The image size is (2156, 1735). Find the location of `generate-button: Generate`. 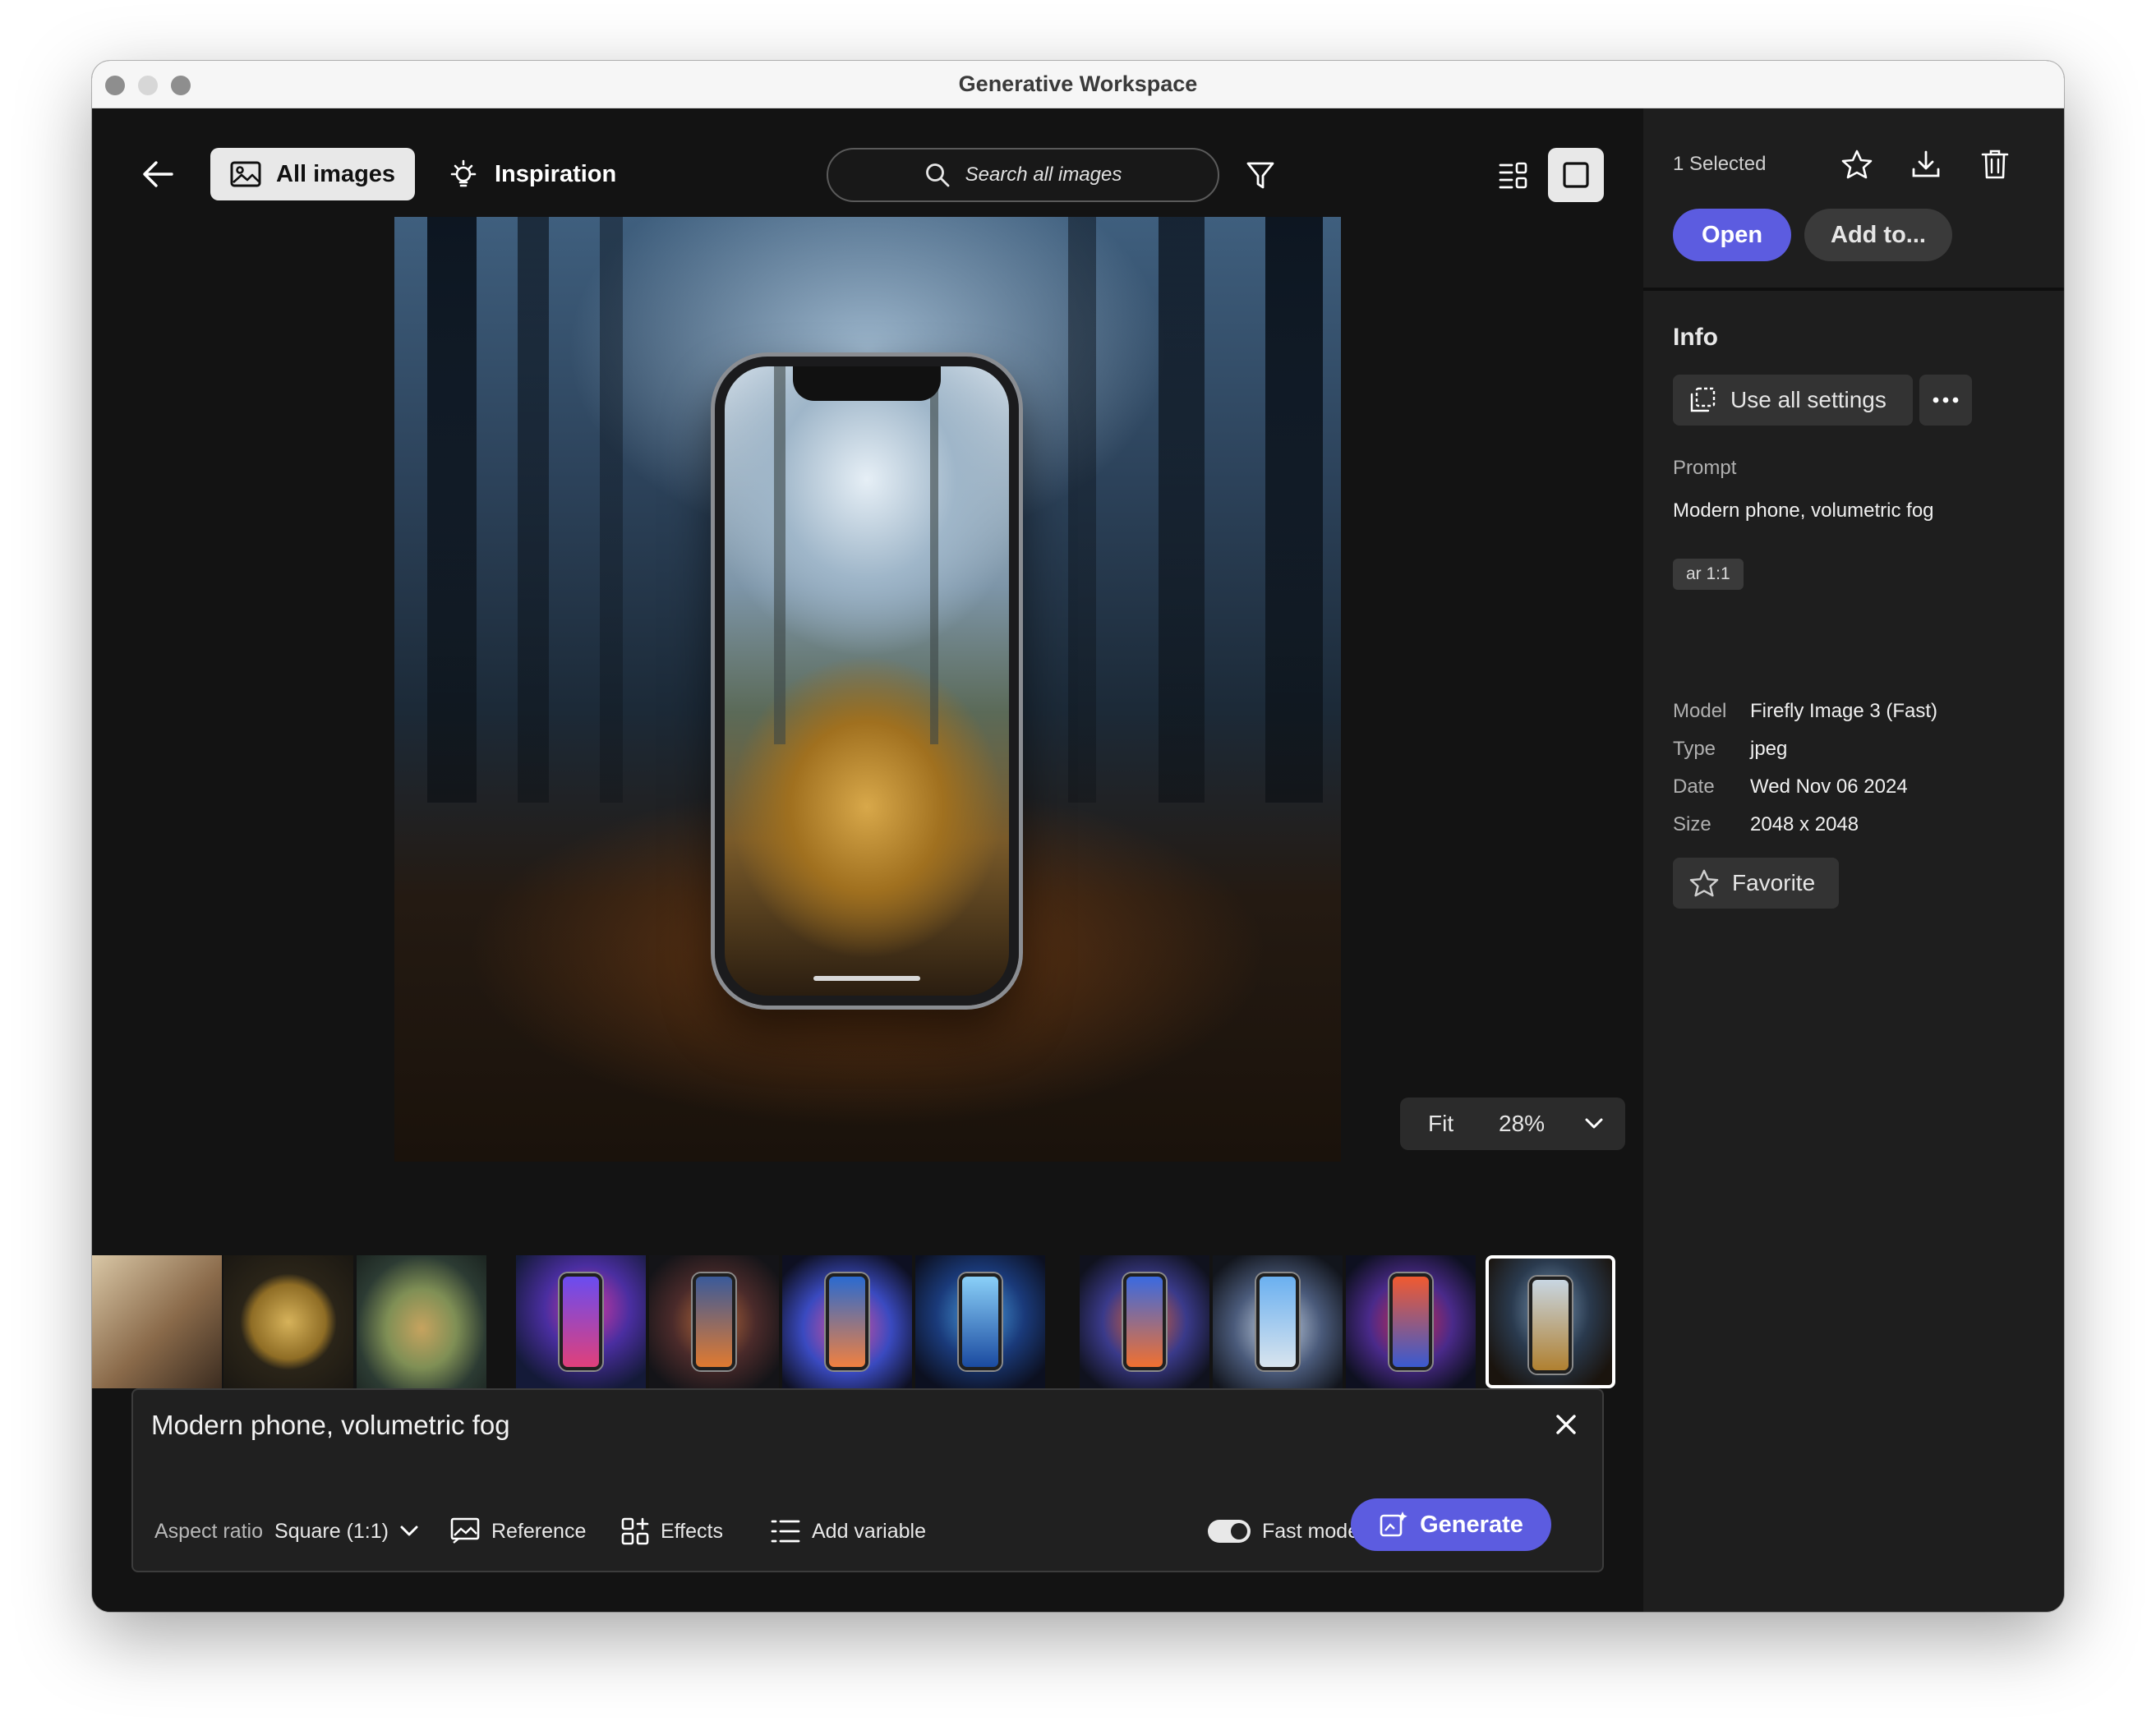

generate-button: Generate is located at coordinates (1451, 1524).